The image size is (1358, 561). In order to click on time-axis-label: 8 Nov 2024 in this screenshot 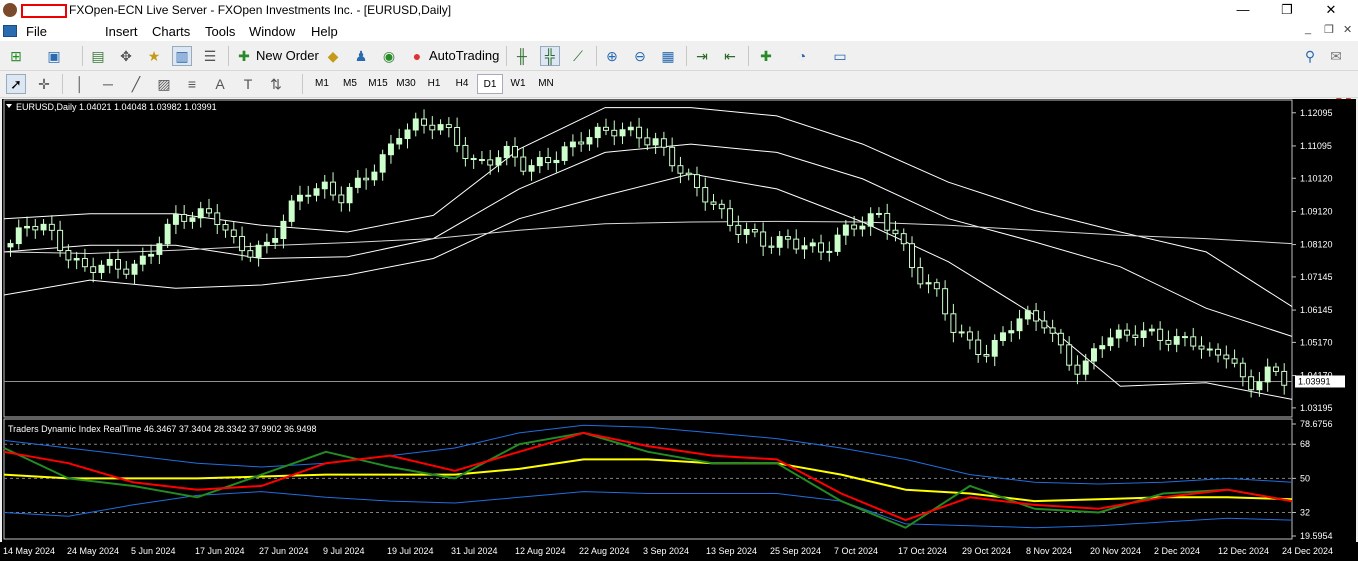, I will do `click(1049, 551)`.